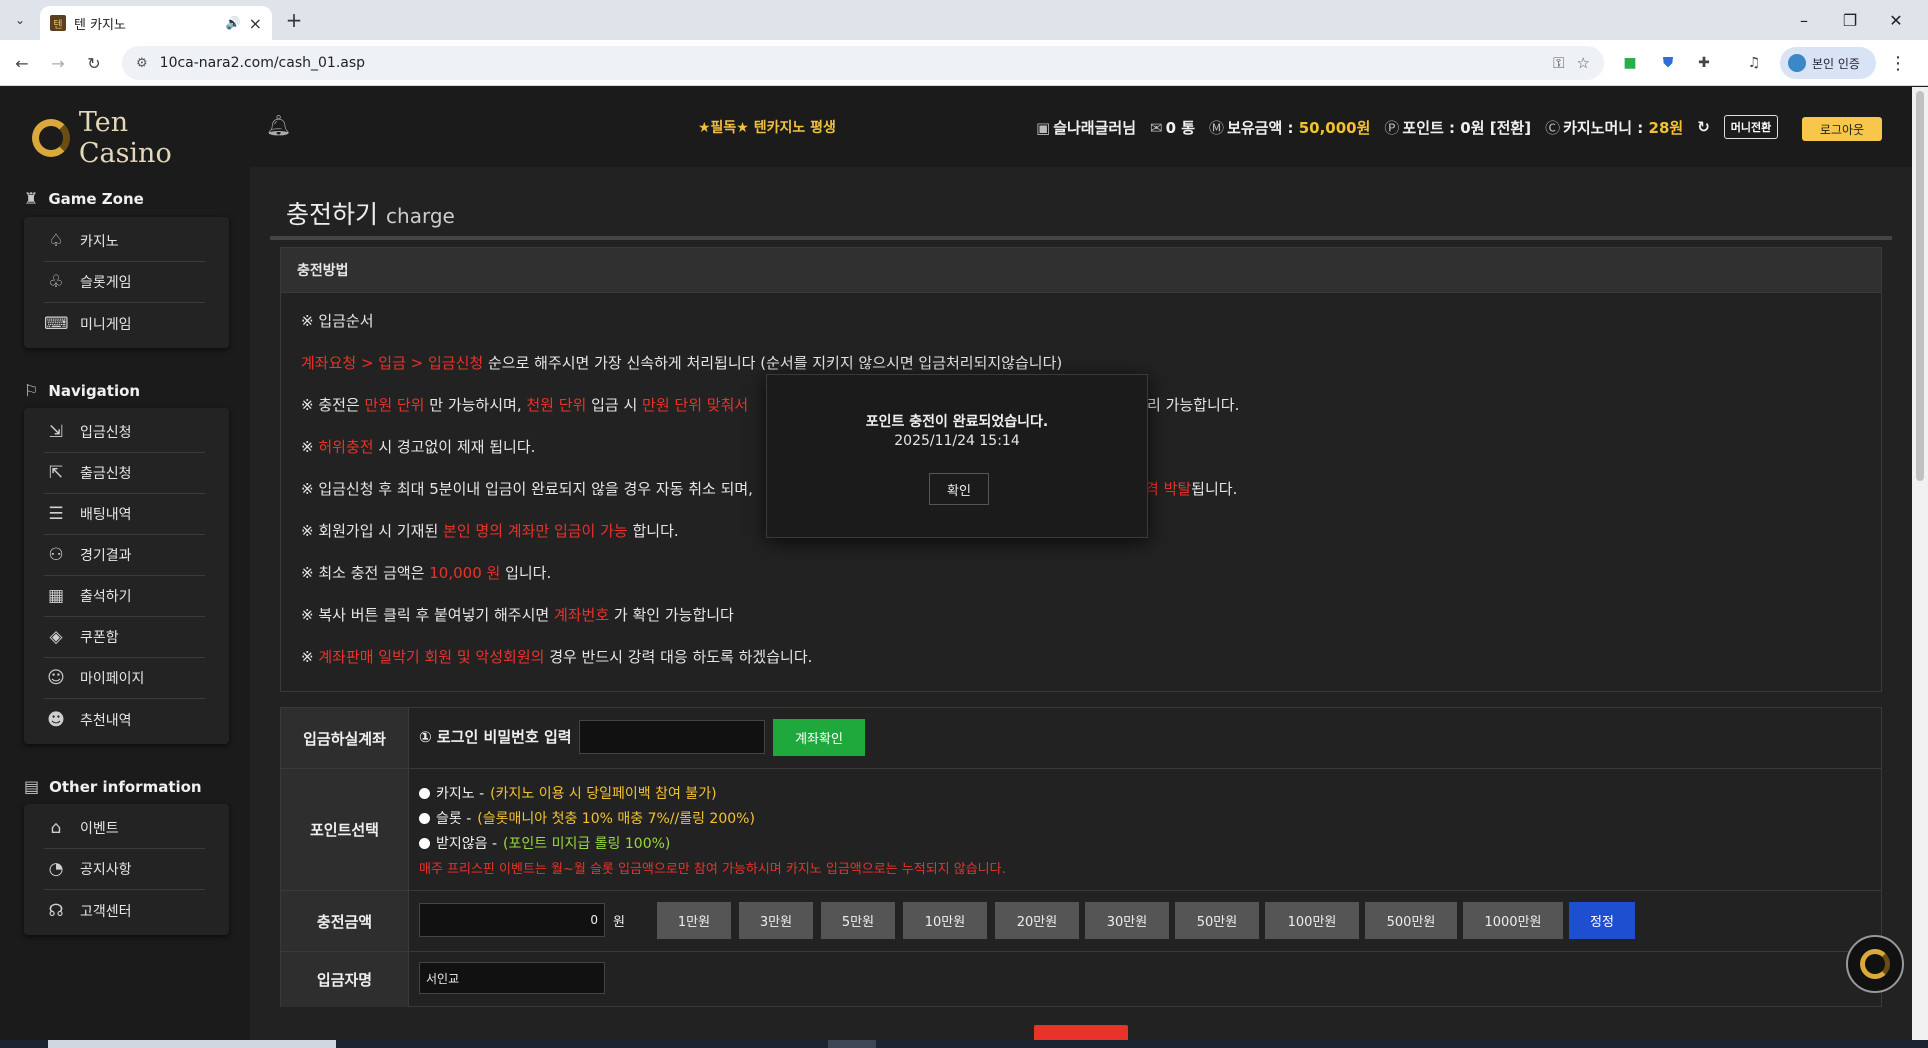  I want to click on browser-tab: 텐 텐 카지노 🔊 ×, so click(156, 23).